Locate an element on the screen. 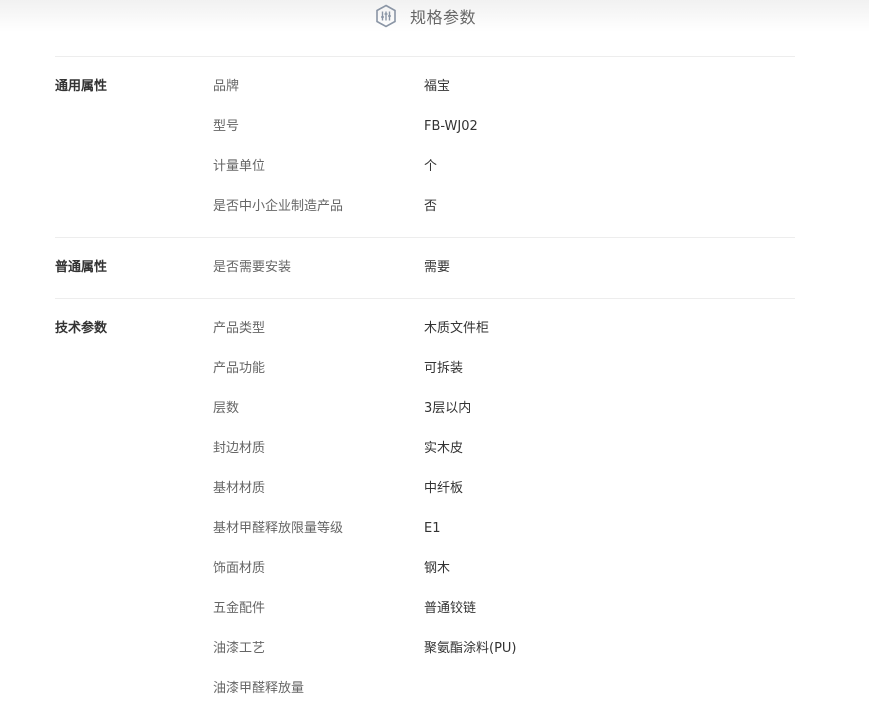  spec-row: 品牌 福宝 is located at coordinates (434, 87).